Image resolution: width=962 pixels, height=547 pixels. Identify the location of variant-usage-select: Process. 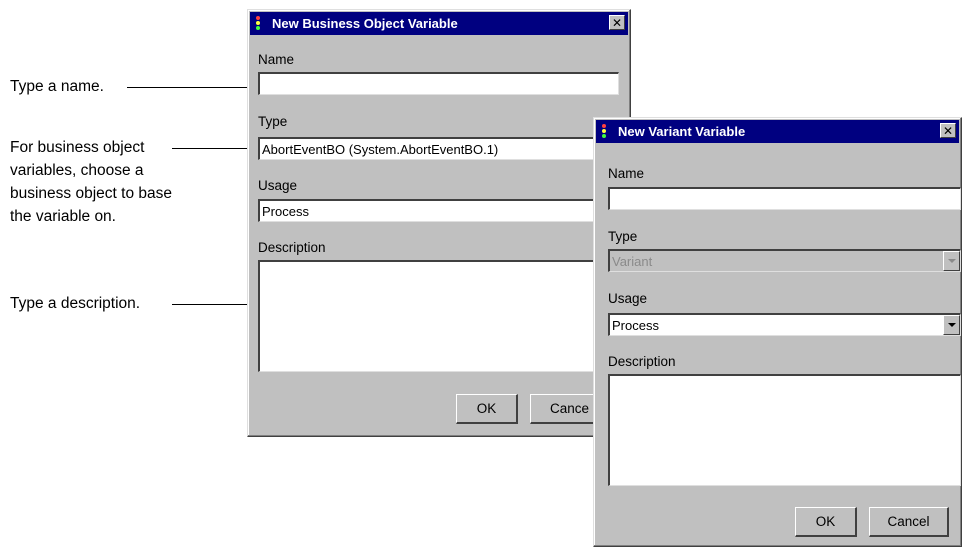
(784, 324).